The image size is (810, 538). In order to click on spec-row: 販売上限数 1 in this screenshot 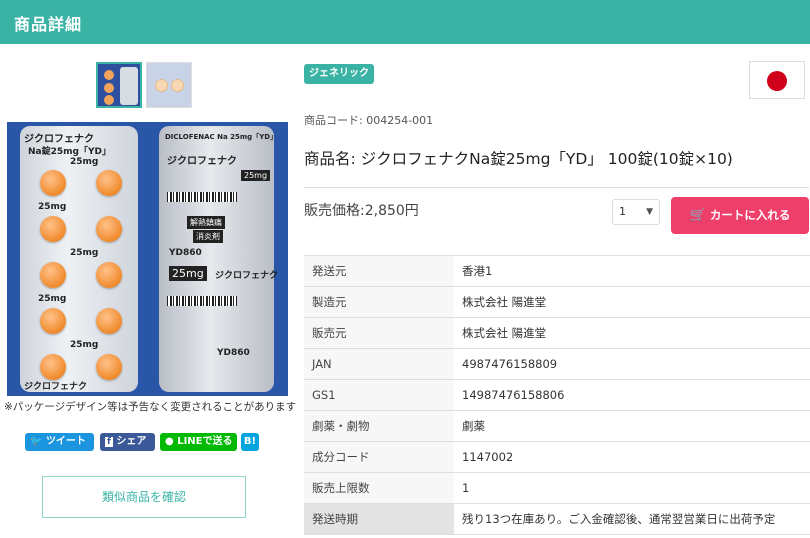, I will do `click(557, 488)`.